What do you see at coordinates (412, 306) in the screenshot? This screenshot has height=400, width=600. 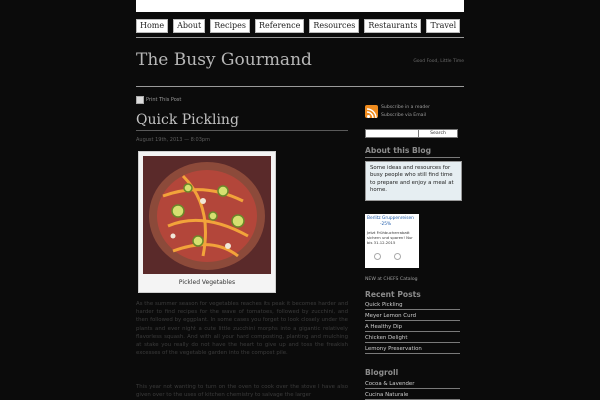 I see `recent-post-link: Quick Pickling` at bounding box center [412, 306].